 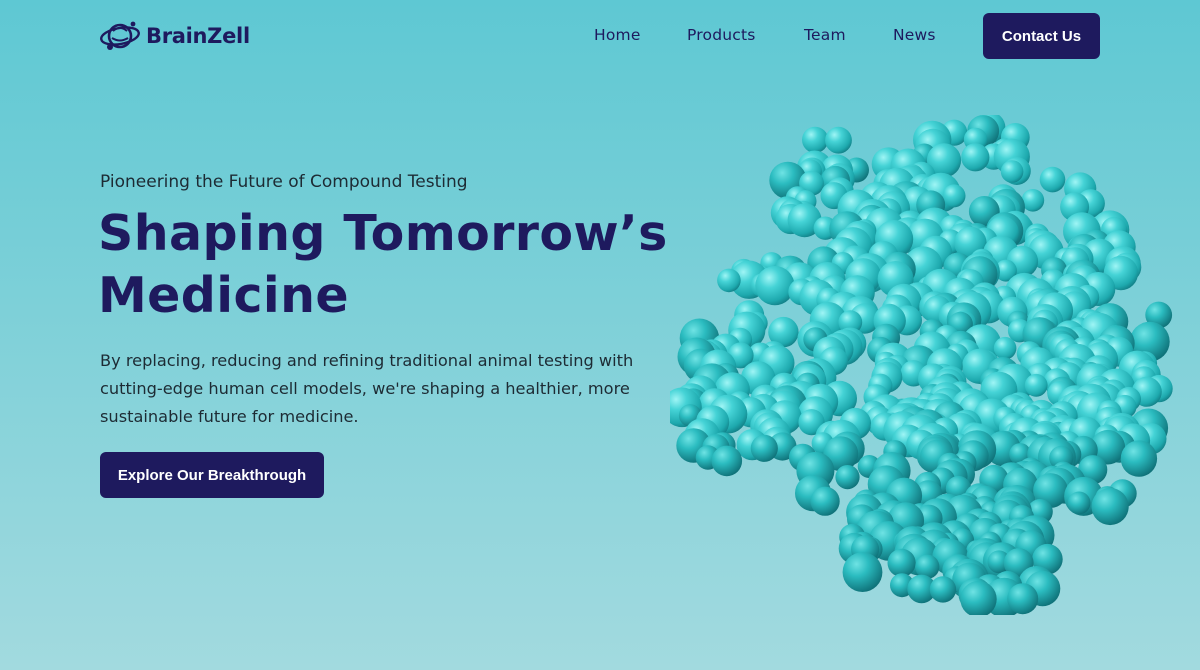 I want to click on contact-us-button: Contact Us, so click(x=1041, y=36).